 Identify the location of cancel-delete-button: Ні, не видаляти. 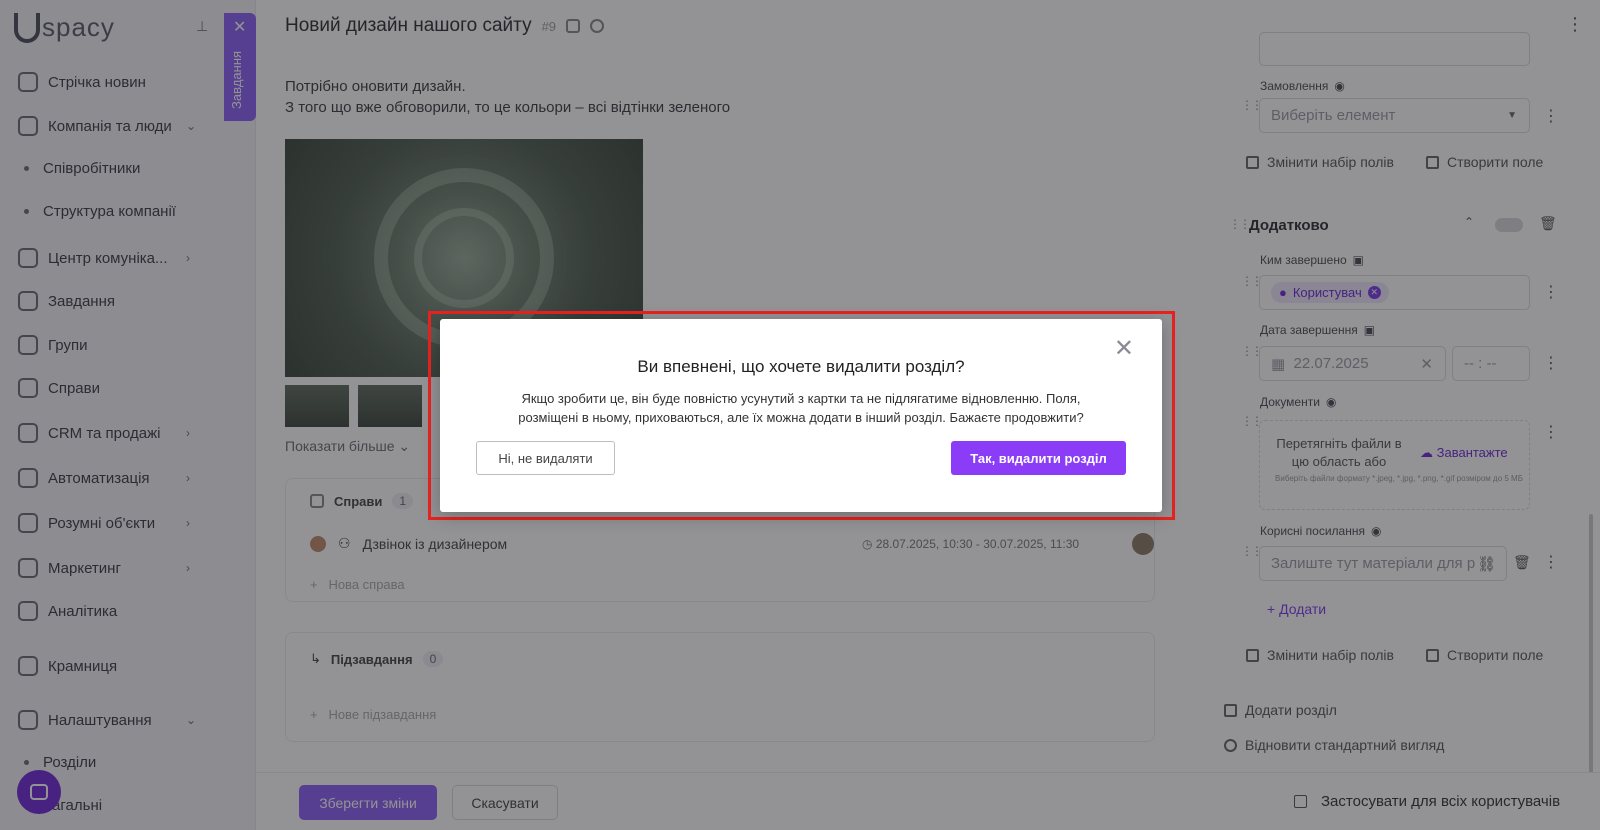
(545, 458).